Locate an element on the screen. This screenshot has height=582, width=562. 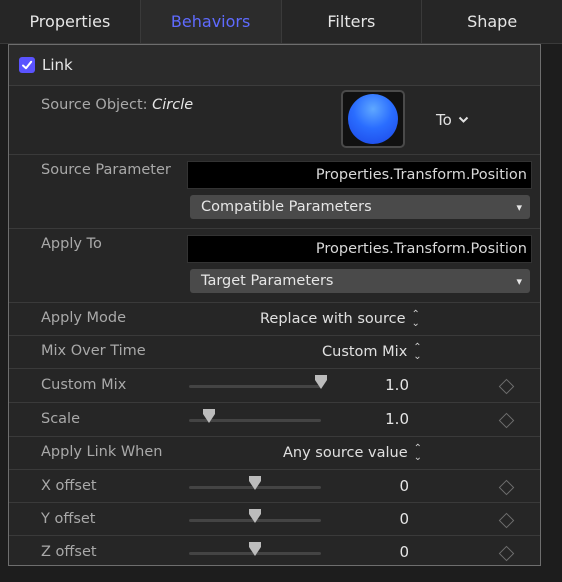
chevron-down-icon is located at coordinates (463, 119).